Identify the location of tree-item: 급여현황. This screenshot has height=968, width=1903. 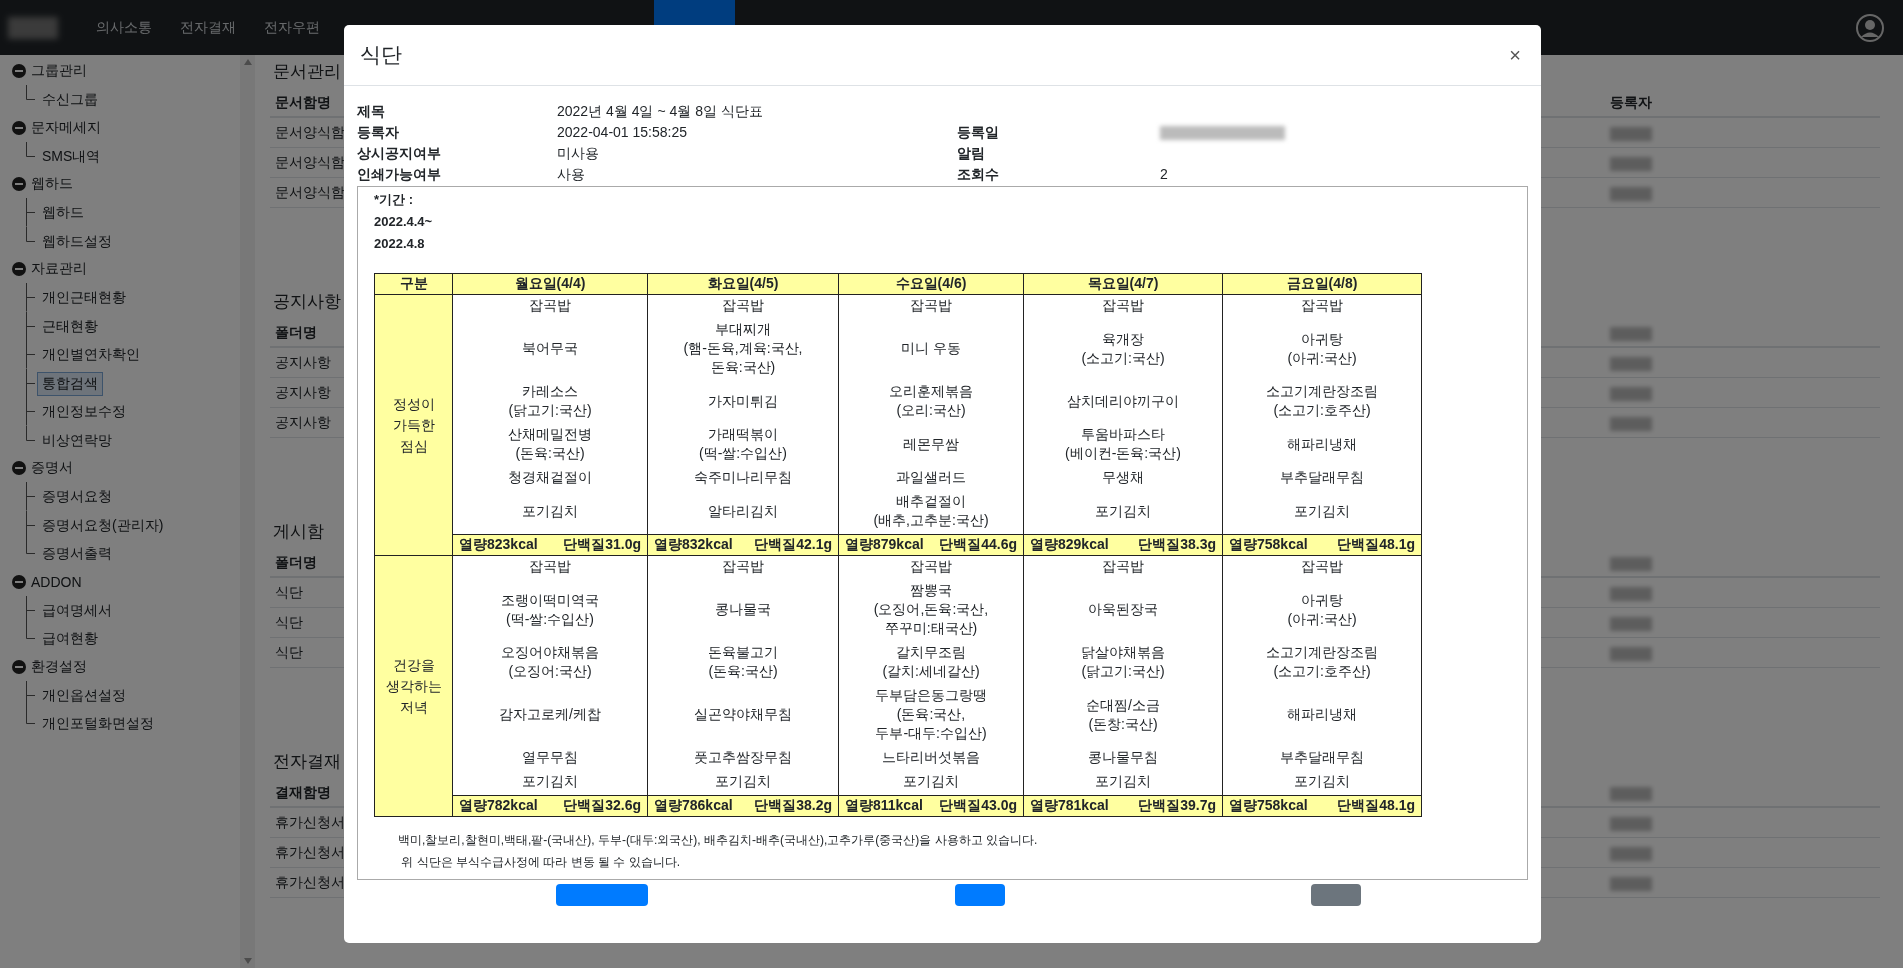
(70, 639).